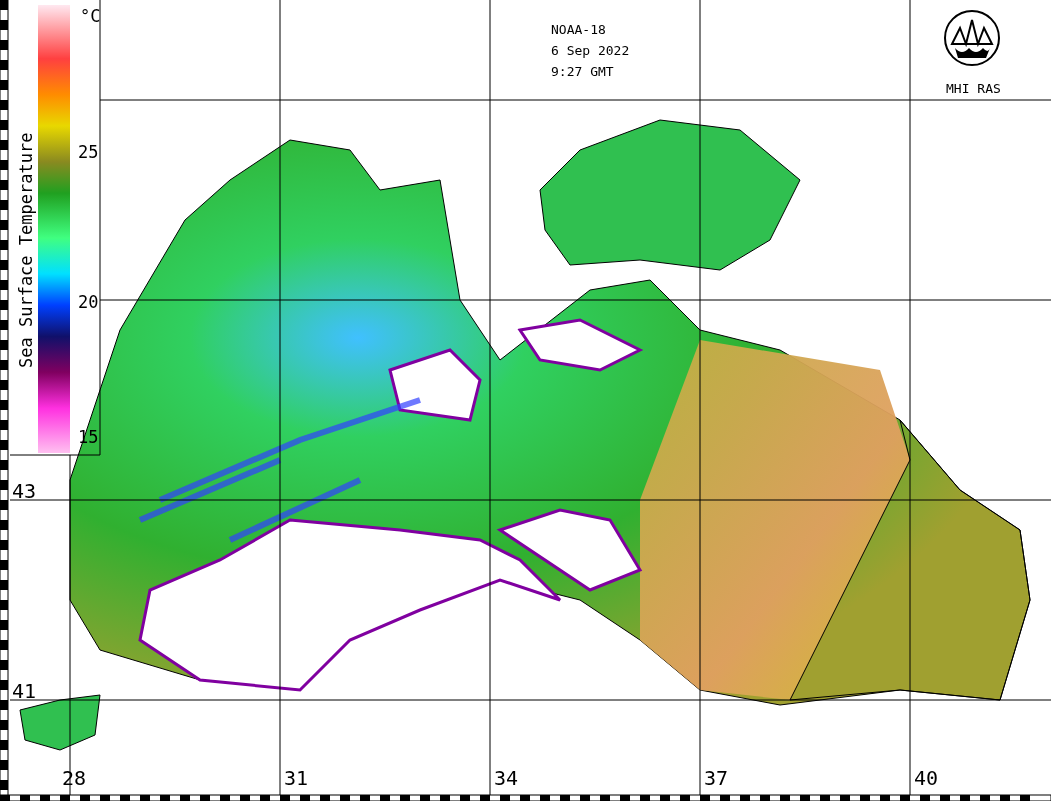 This screenshot has width=1051, height=801. What do you see at coordinates (506, 778) in the screenshot?
I see `longitude-label: 34` at bounding box center [506, 778].